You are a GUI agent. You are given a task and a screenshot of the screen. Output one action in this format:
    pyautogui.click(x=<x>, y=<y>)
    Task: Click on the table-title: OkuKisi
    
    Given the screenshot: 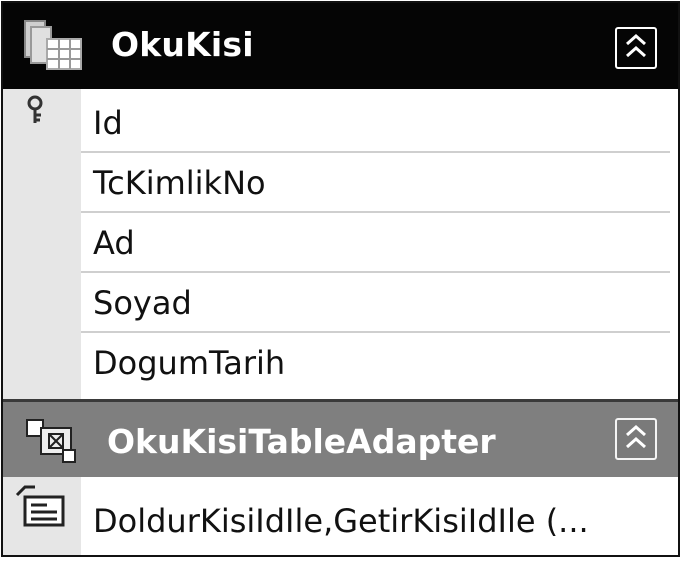 What is the action you would take?
    pyautogui.click(x=182, y=44)
    